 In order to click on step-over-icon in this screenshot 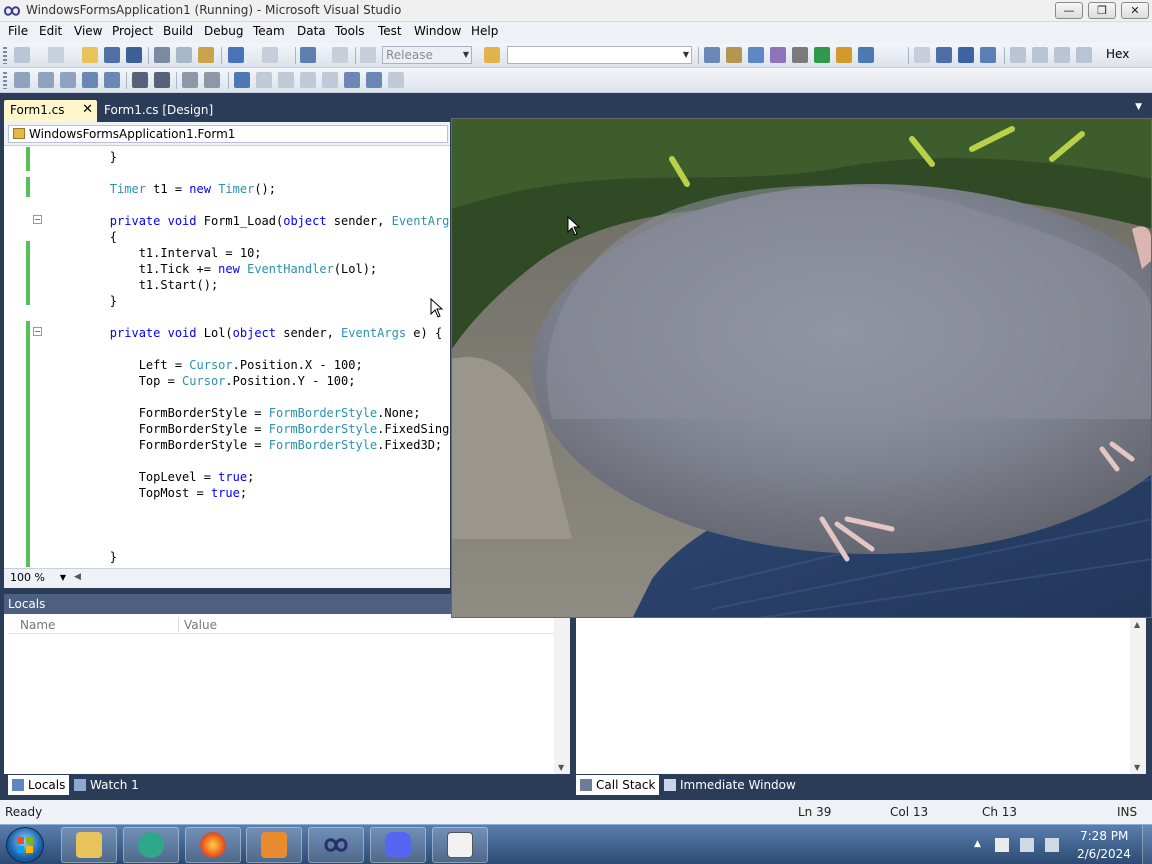, I will do `click(1062, 55)`.